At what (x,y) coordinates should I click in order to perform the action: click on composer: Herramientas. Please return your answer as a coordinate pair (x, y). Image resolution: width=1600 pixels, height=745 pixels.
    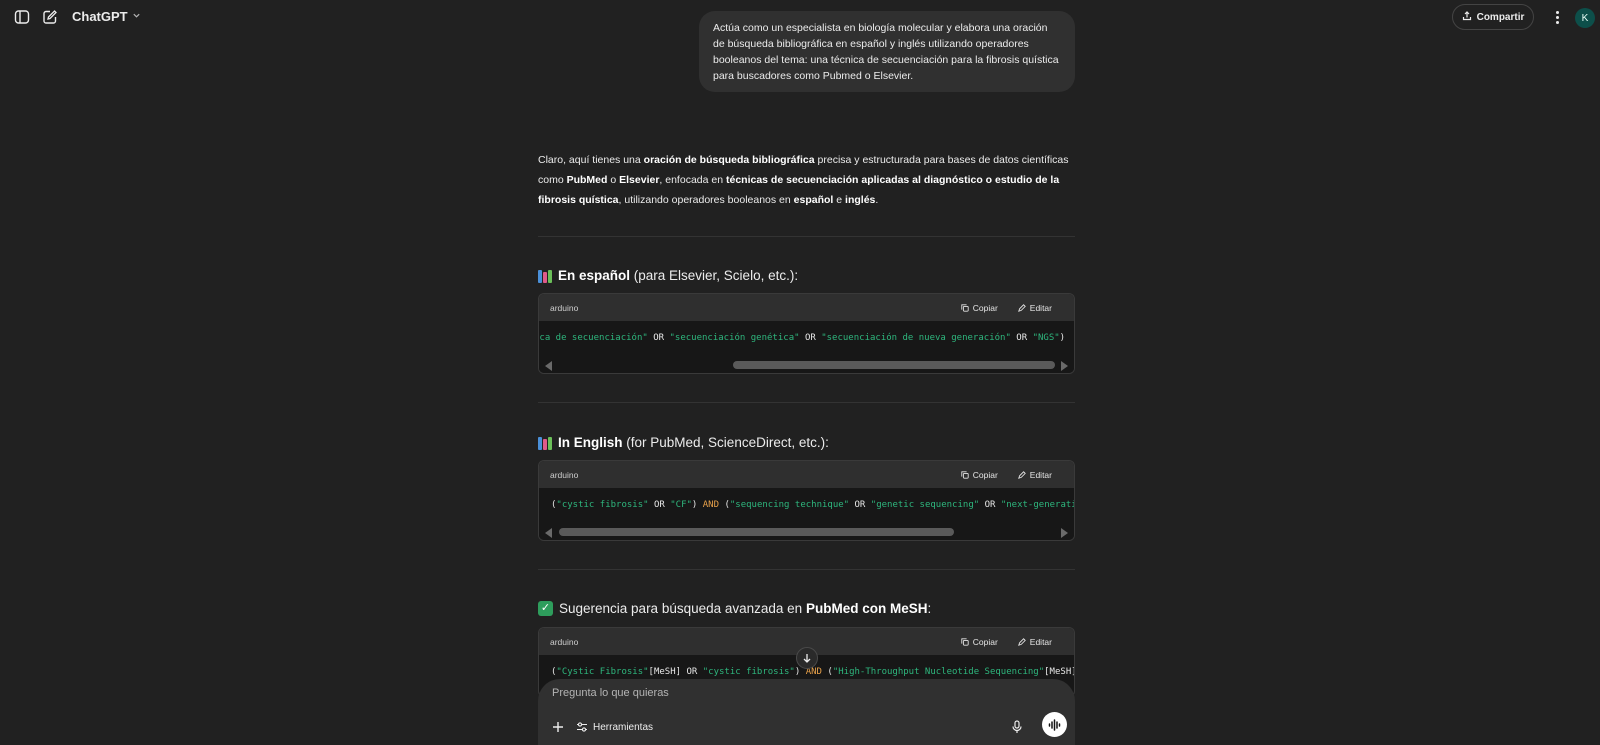
    Looking at the image, I should click on (806, 712).